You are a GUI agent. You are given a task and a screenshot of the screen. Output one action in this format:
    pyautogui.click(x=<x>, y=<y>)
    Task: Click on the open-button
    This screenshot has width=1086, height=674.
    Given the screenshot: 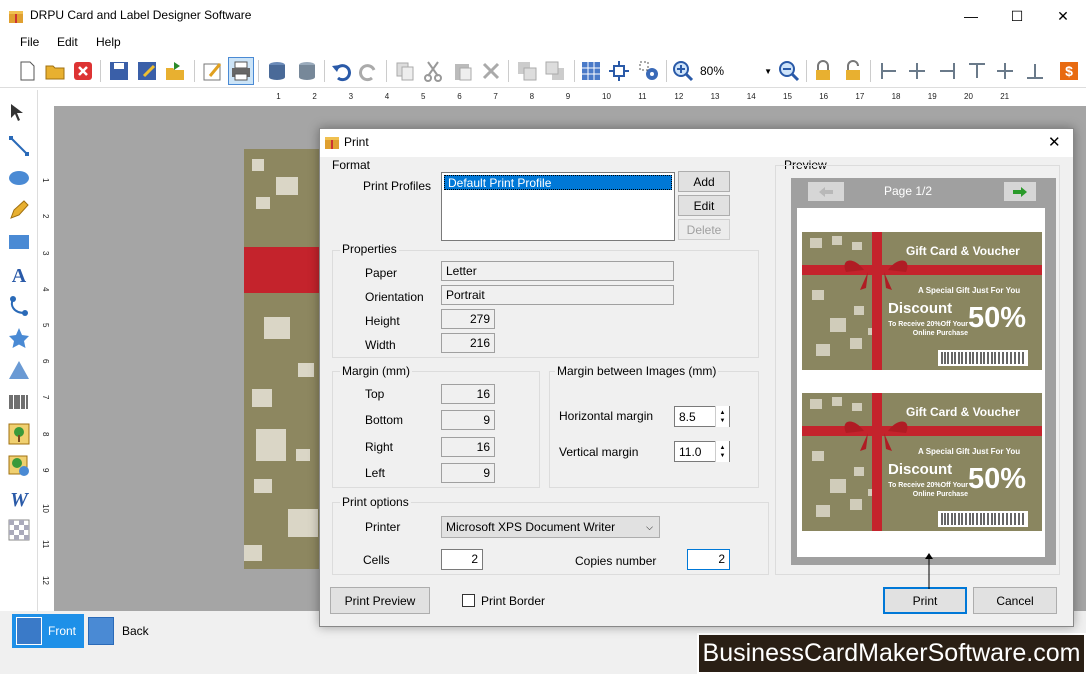 What is the action you would take?
    pyautogui.click(x=55, y=71)
    